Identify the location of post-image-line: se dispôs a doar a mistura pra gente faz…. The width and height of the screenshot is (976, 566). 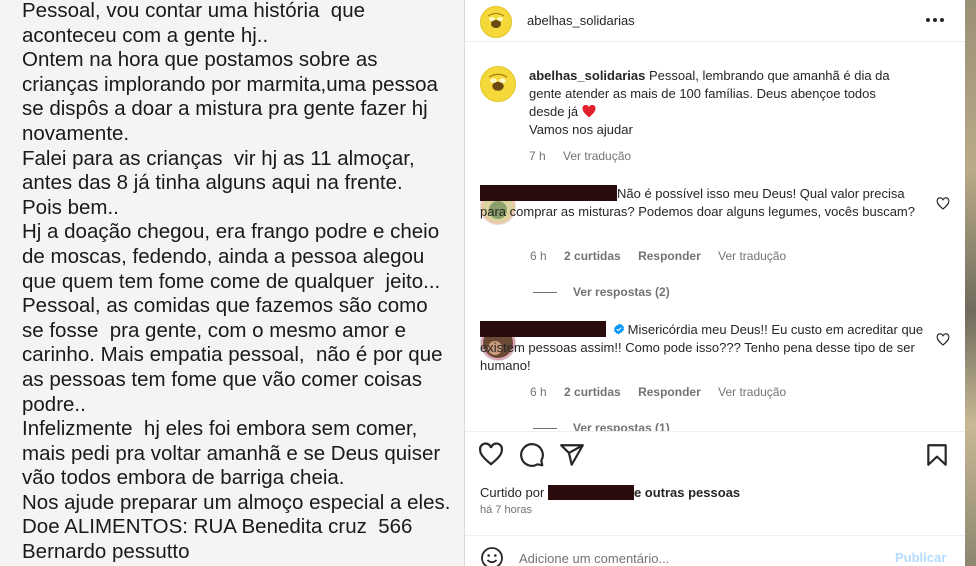
(225, 109).